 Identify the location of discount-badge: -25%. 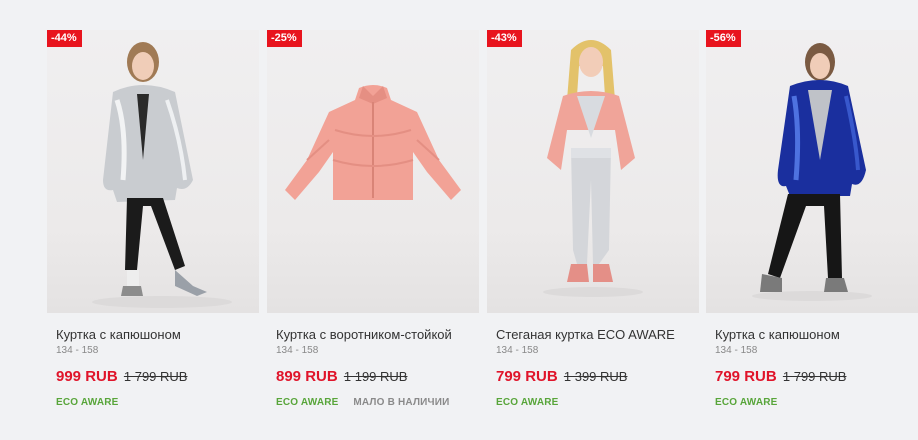
(284, 38).